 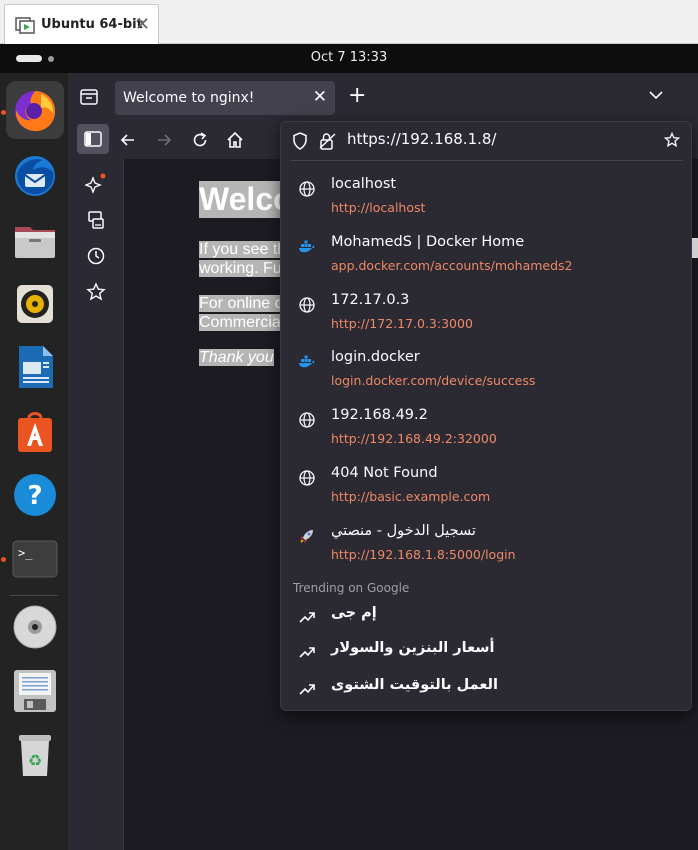 I want to click on suggestion-url: http://localhost, so click(x=378, y=207).